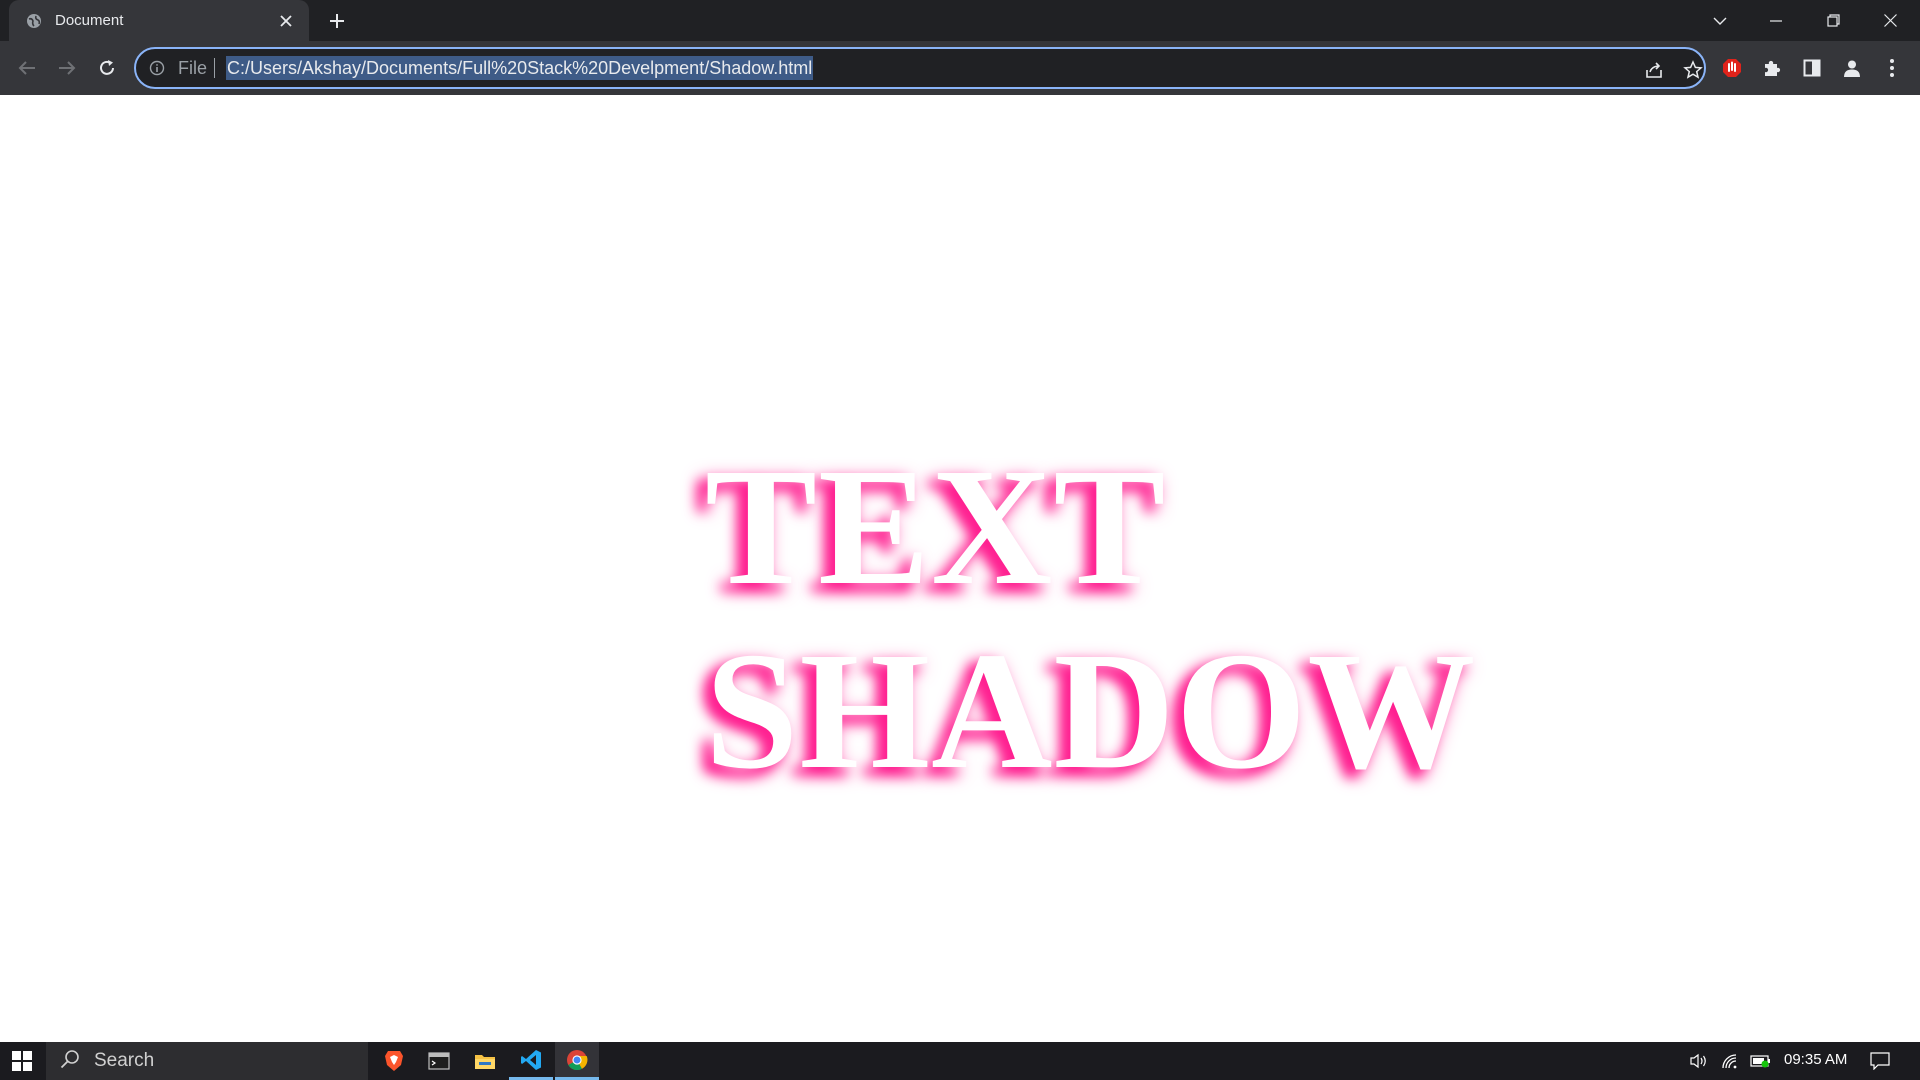 Image resolution: width=1920 pixels, height=1080 pixels. I want to click on restore-icon, so click(1833, 20).